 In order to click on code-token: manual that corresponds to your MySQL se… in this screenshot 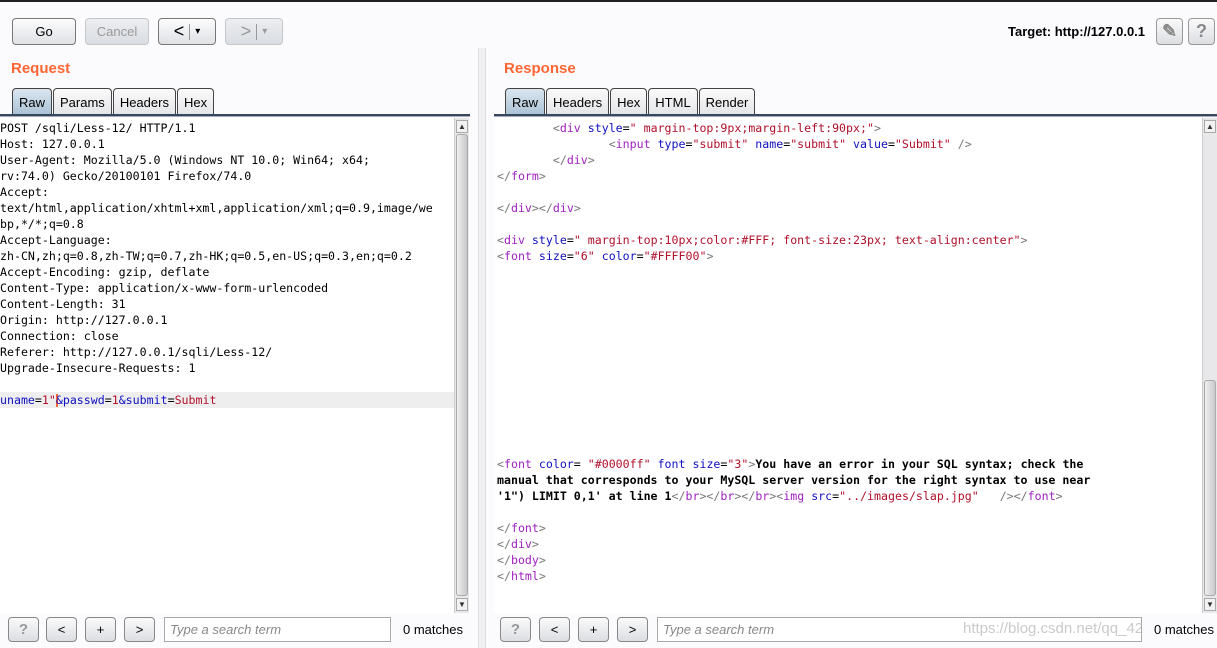, I will do `click(794, 480)`.